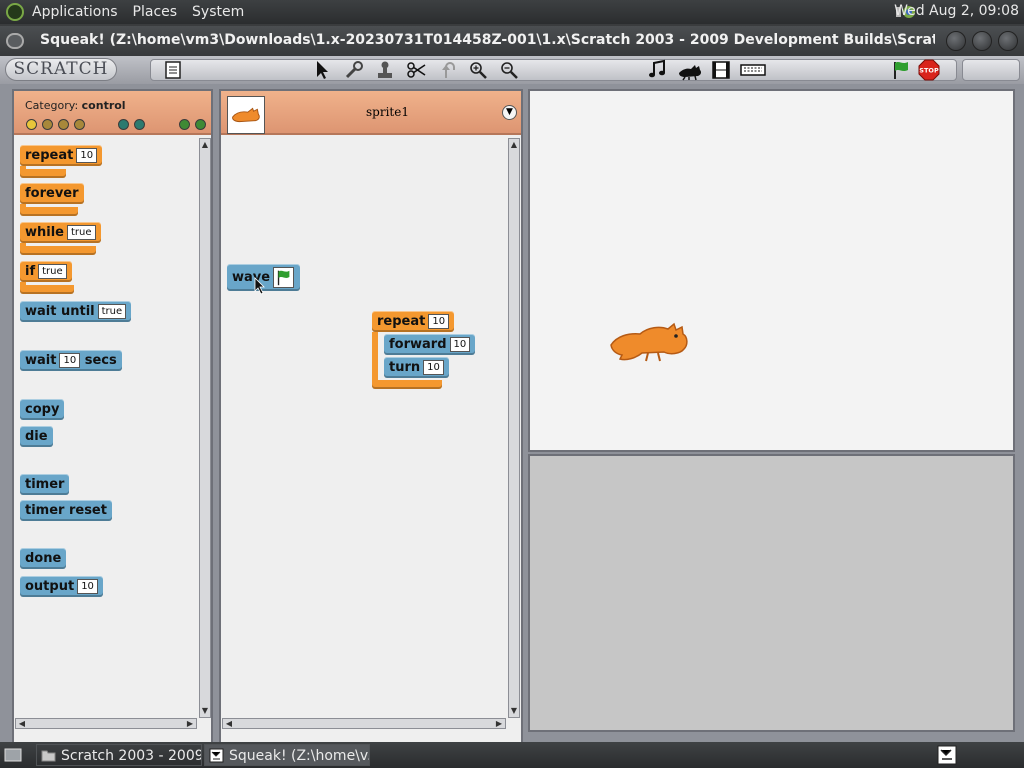 Image resolution: width=1024 pixels, height=768 pixels. Describe the element at coordinates (387, 112) in the screenshot. I see `sprite-name: sprite1` at that location.